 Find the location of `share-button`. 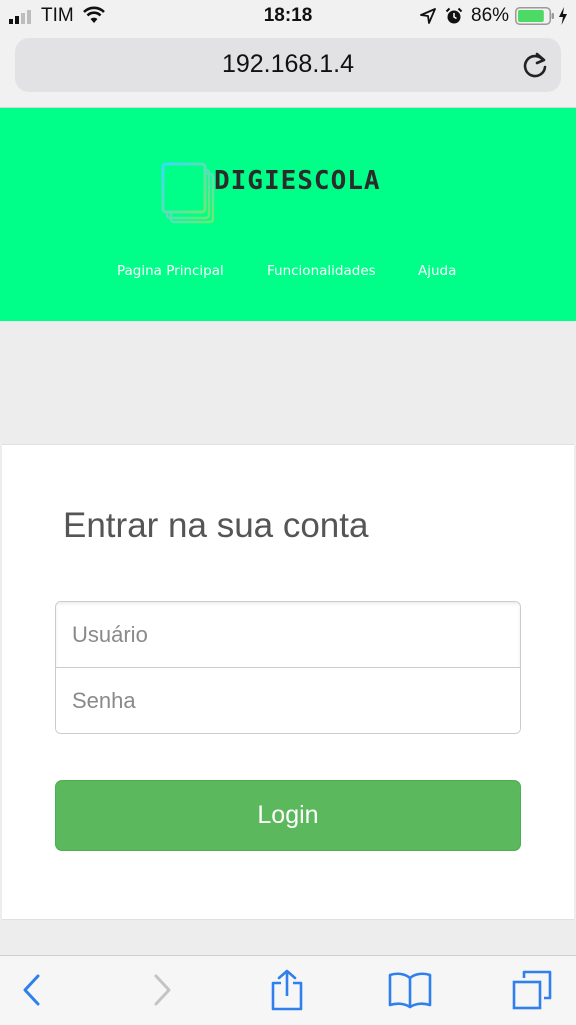

share-button is located at coordinates (287, 990).